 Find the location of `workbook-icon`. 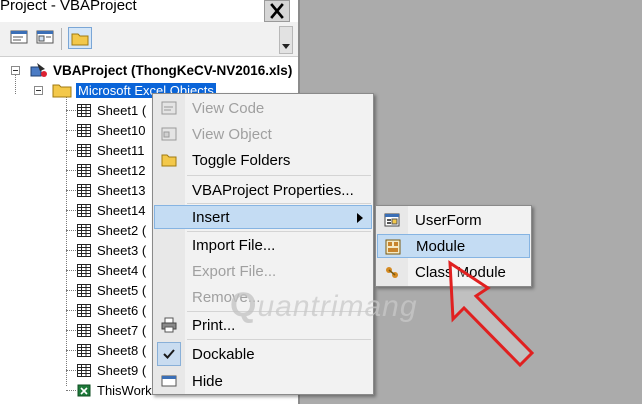

workbook-icon is located at coordinates (84, 390).